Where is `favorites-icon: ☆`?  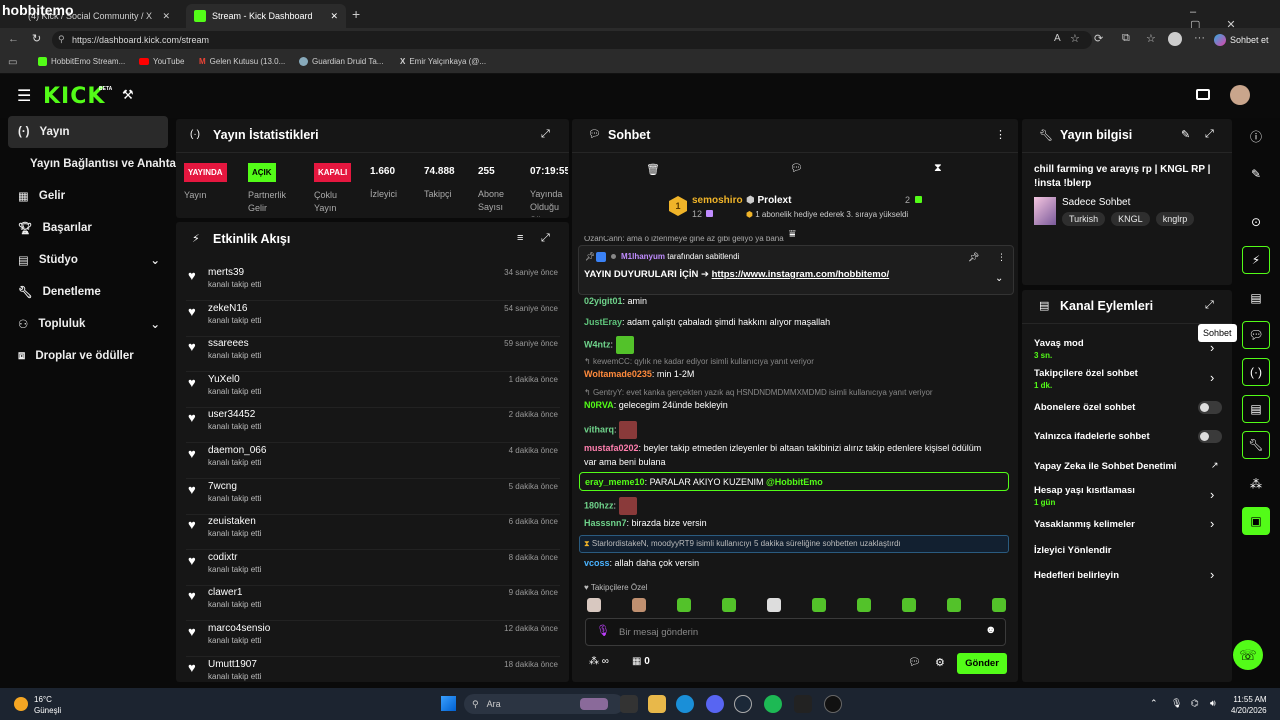 favorites-icon: ☆ is located at coordinates (1151, 38).